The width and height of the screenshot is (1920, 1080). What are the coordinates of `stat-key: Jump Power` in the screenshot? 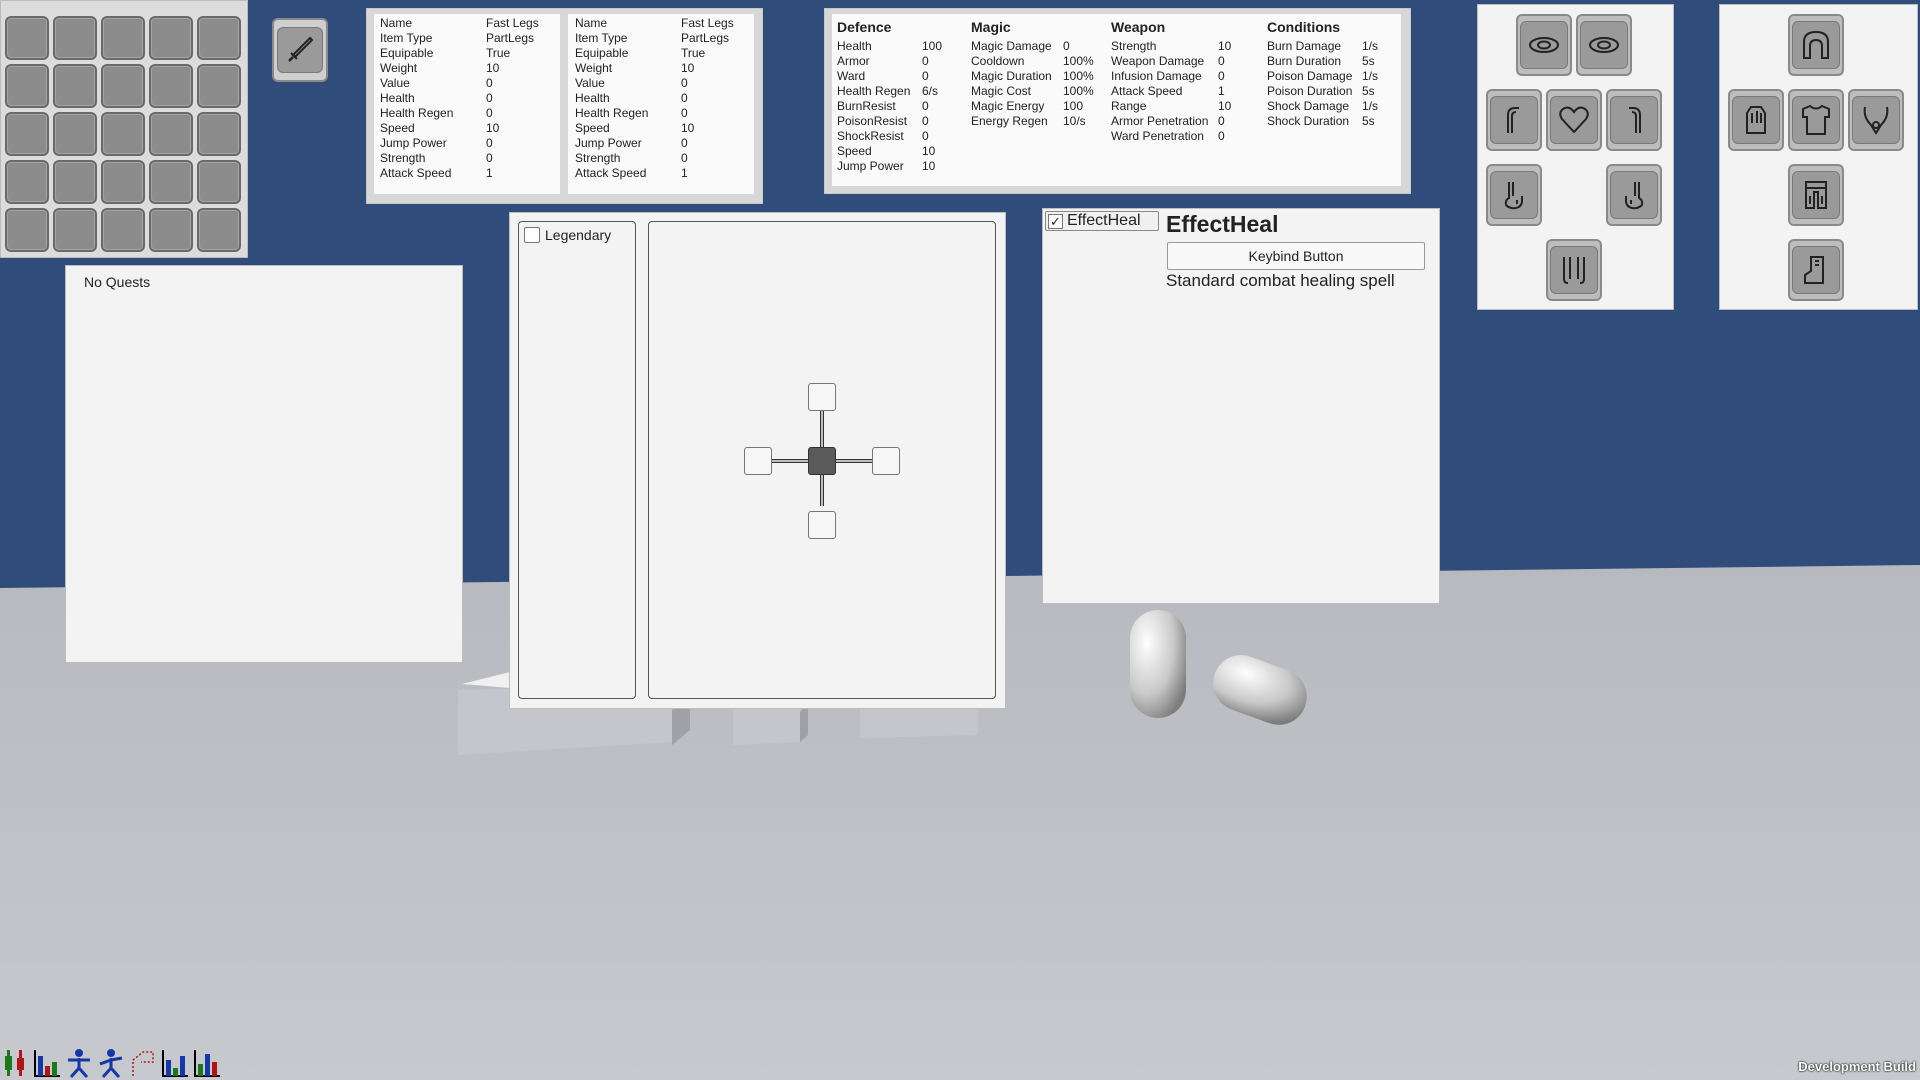 It's located at (608, 143).